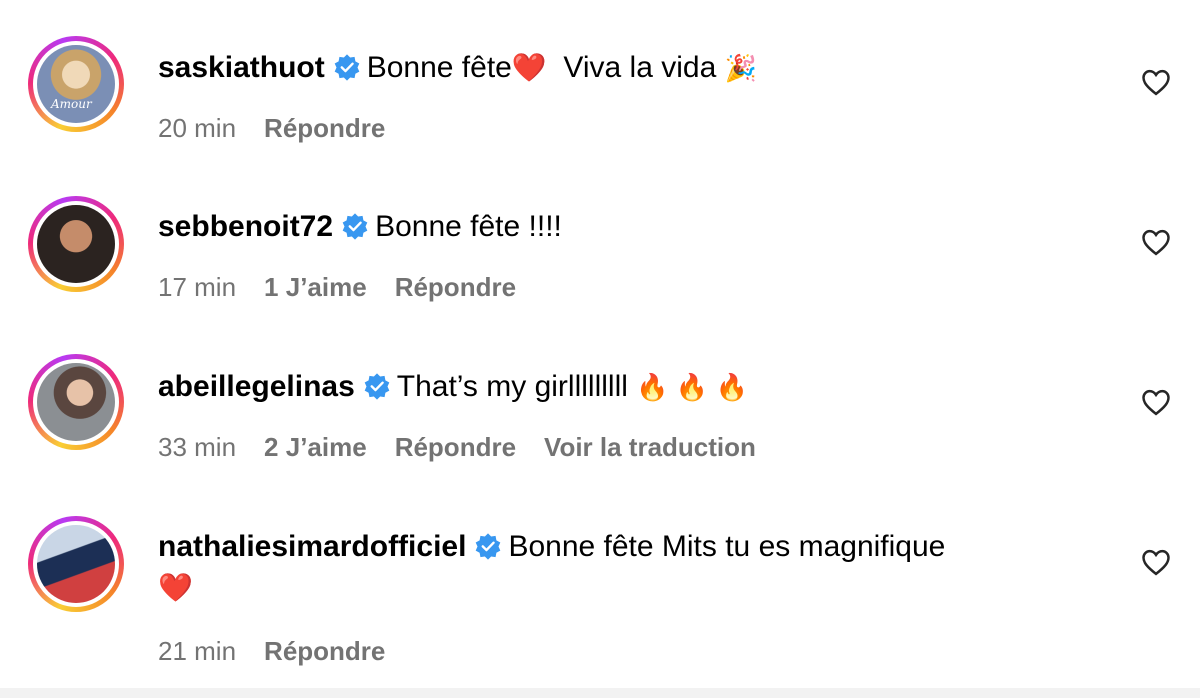 This screenshot has height=698, width=1200. Describe the element at coordinates (315, 447) in the screenshot. I see `likes-count-button: 2 J’aime` at that location.